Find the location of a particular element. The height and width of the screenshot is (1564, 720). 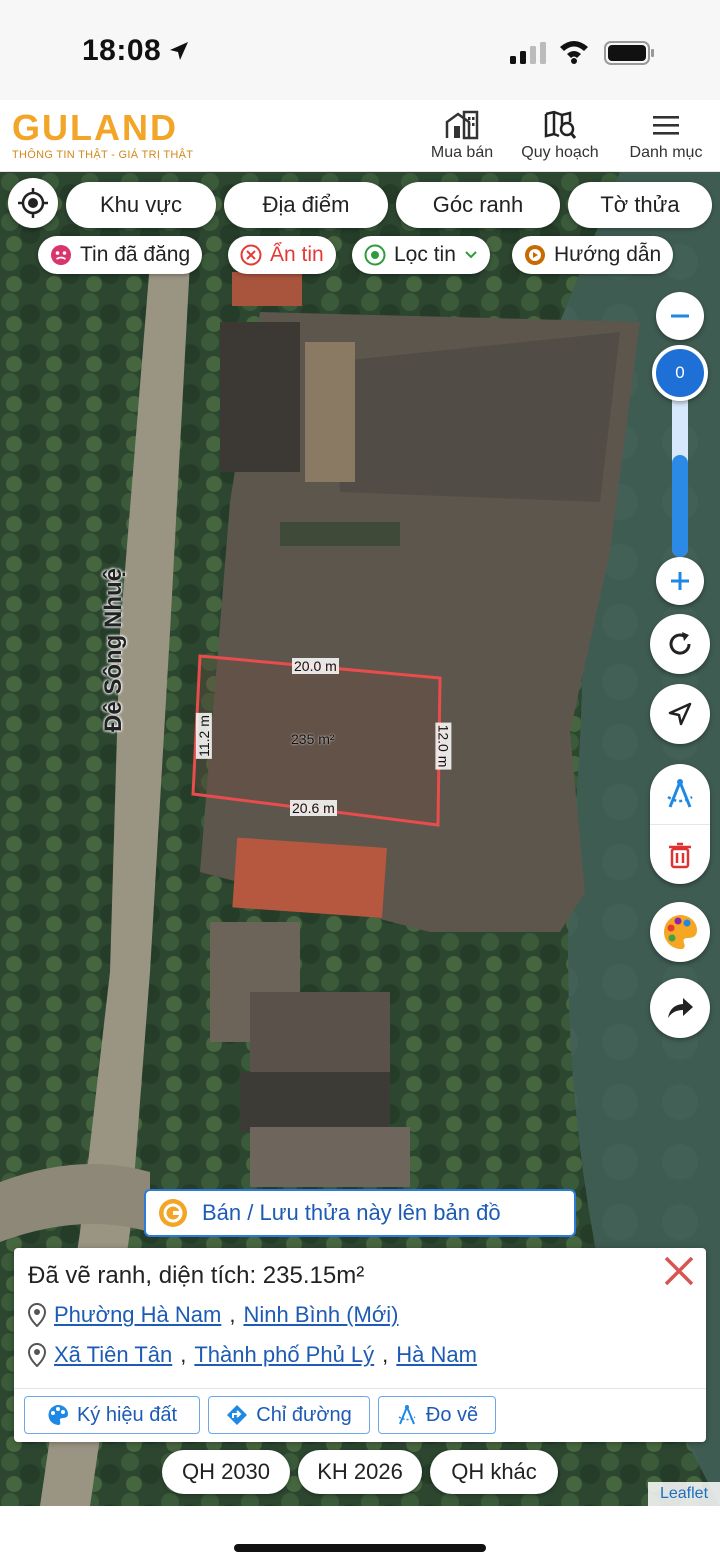

action-label: Chỉ đường is located at coordinates (304, 1414).